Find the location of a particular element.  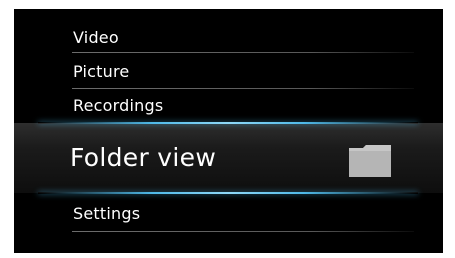

menu-item-label: Picture is located at coordinates (101, 71).